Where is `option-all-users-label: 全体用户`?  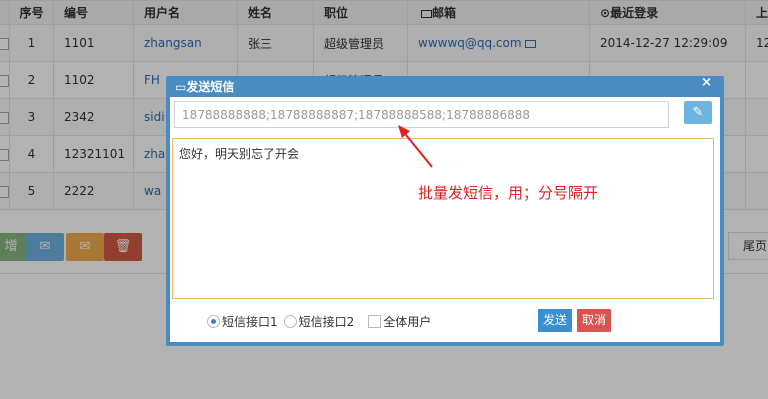 option-all-users-label: 全体用户 is located at coordinates (407, 322).